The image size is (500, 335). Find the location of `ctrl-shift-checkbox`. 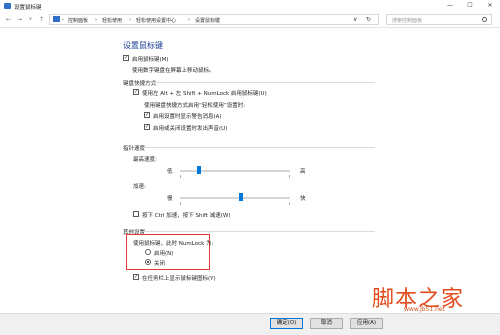

ctrl-shift-checkbox is located at coordinates (136, 214).